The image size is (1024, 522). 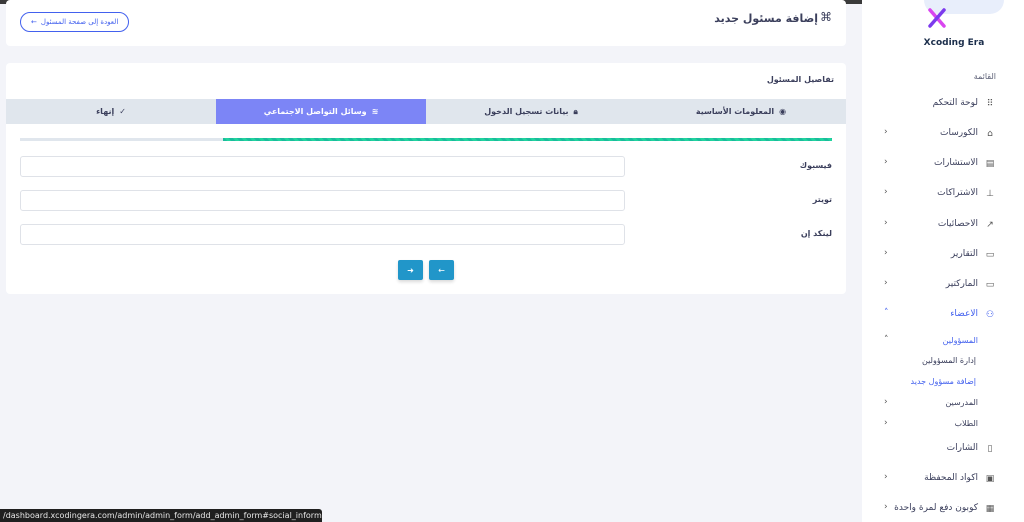 What do you see at coordinates (956, 163) in the screenshot?
I see `sidebar-item-label: الاستشارات` at bounding box center [956, 163].